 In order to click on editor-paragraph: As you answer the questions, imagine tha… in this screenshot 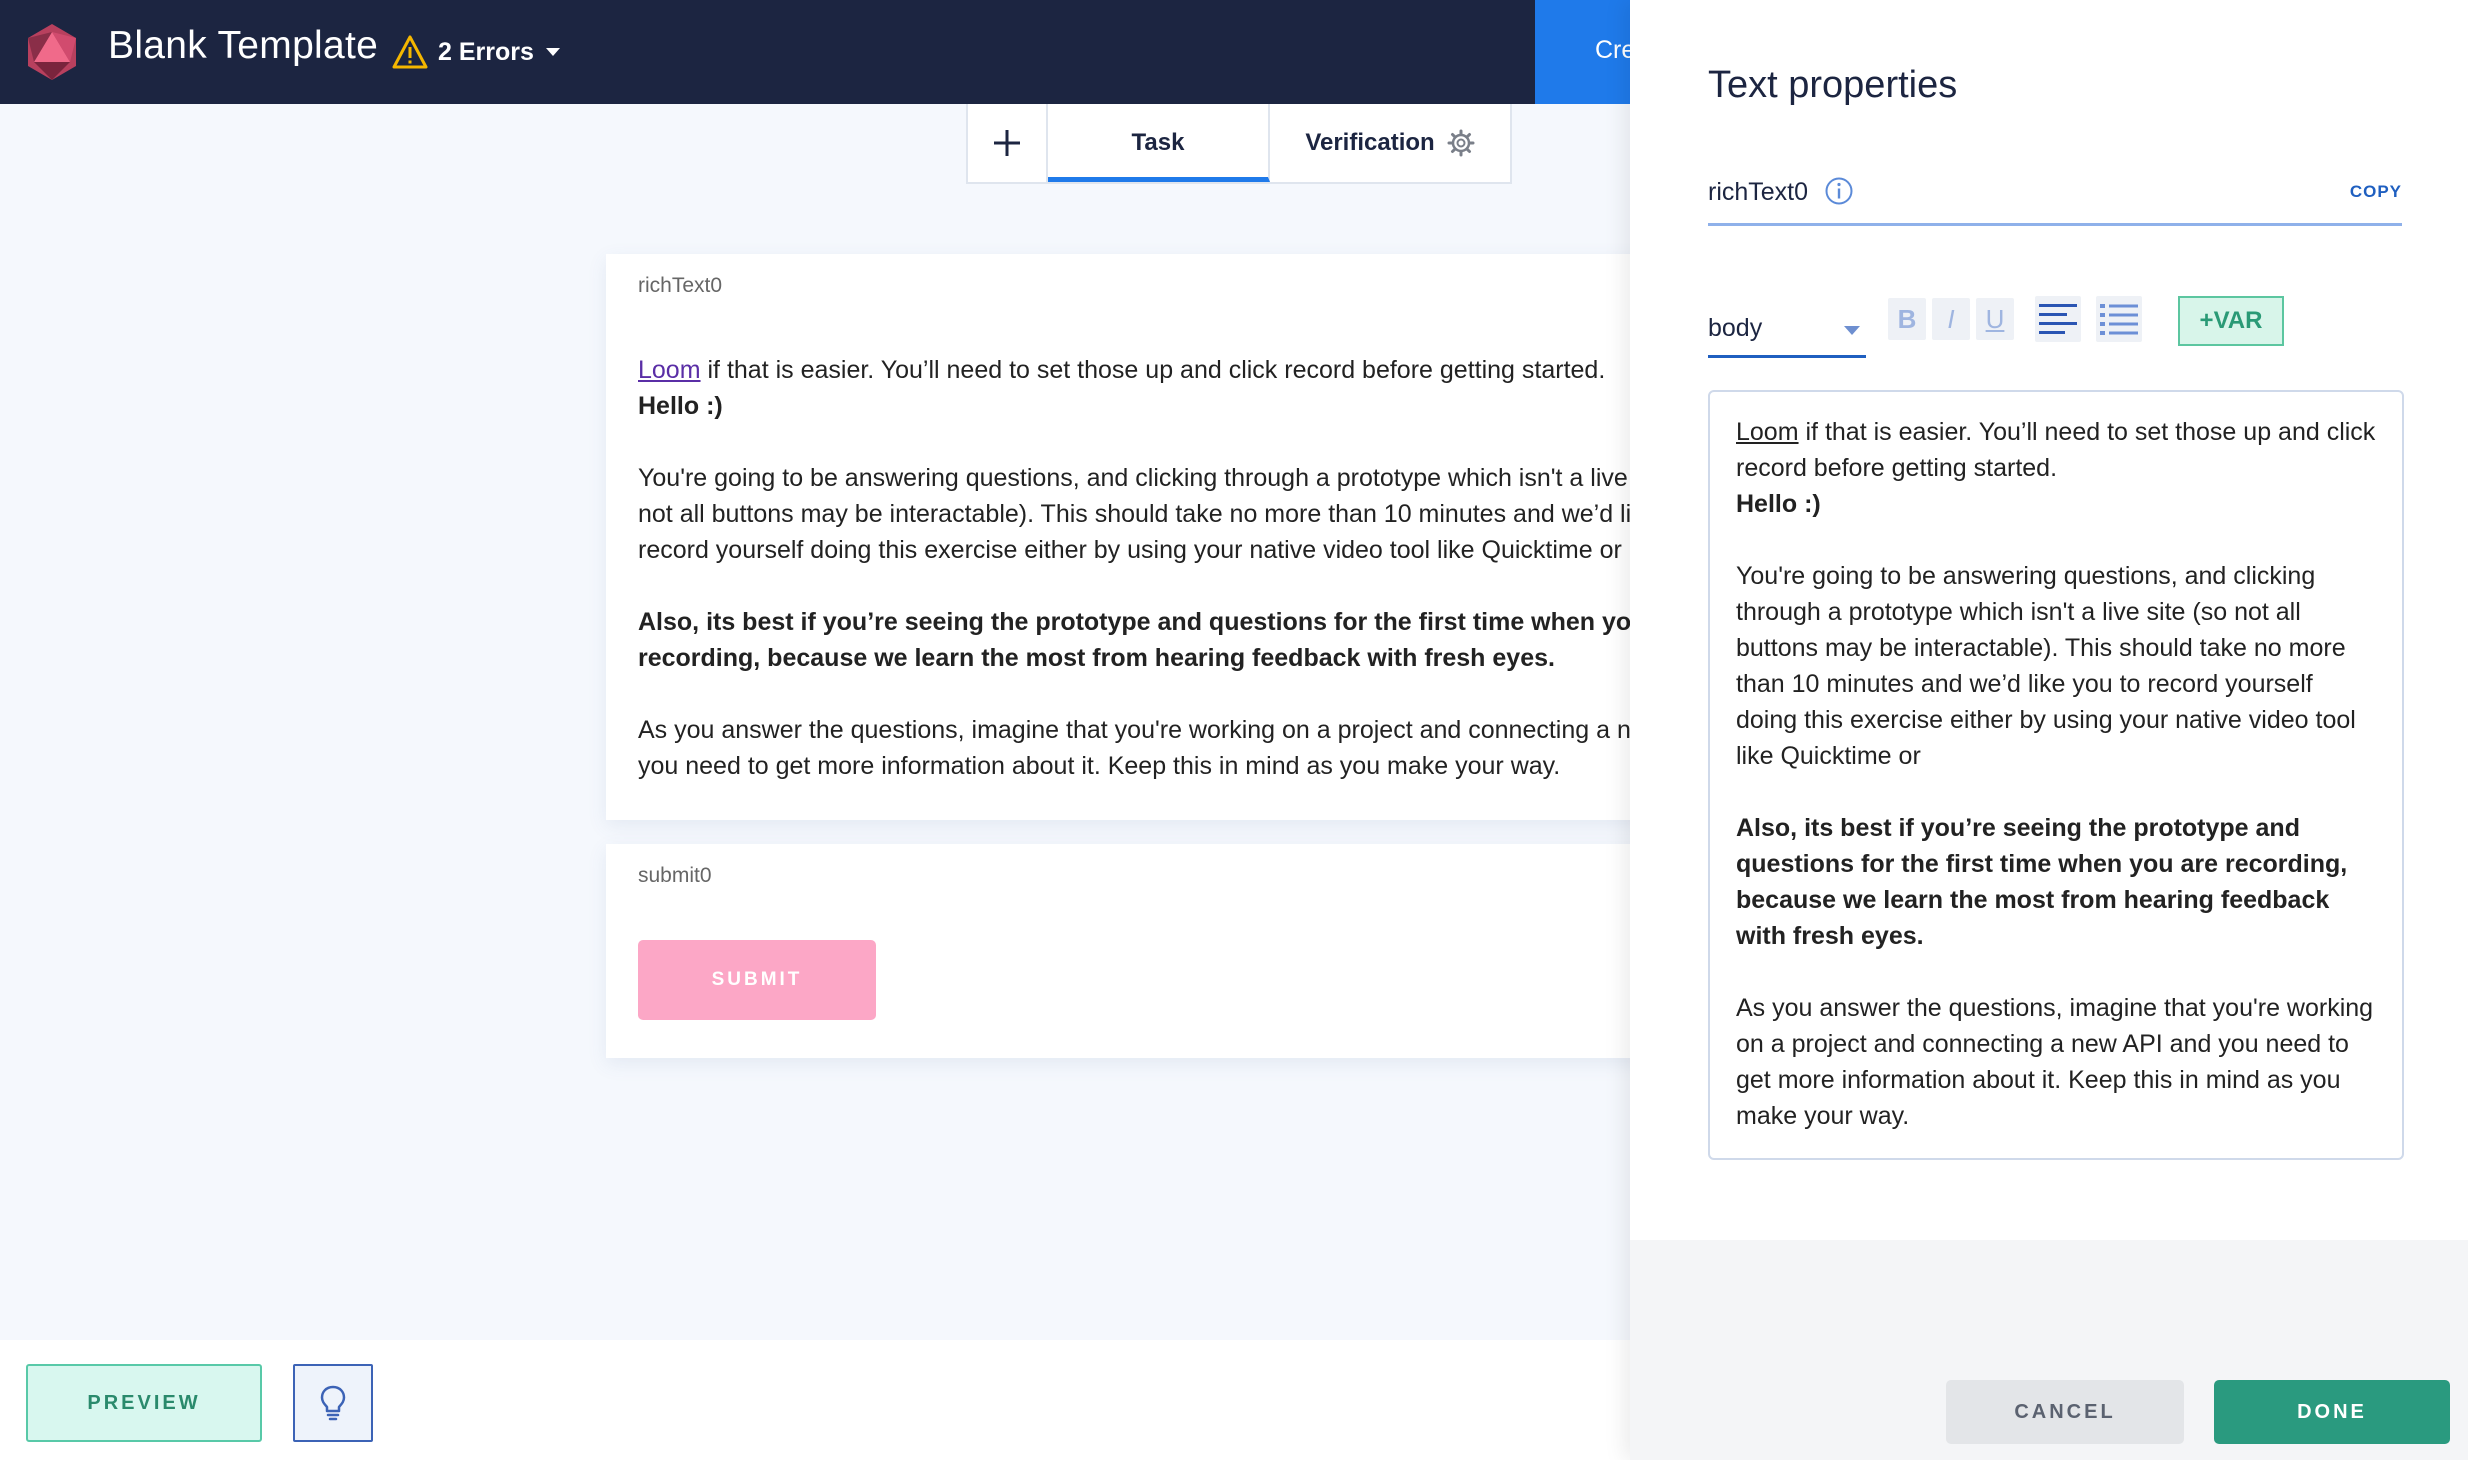, I will do `click(2055, 1062)`.